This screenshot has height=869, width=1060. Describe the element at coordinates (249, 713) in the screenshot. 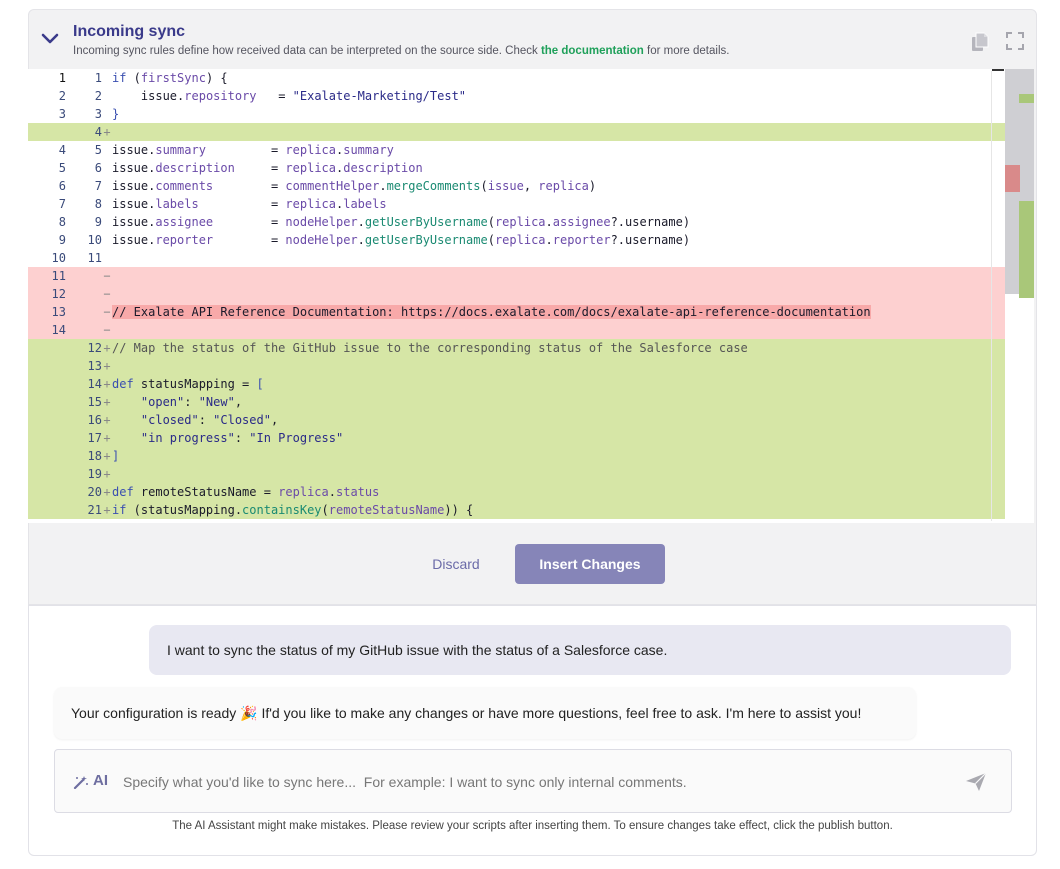

I see `party-emoji-icon: 🎉` at that location.